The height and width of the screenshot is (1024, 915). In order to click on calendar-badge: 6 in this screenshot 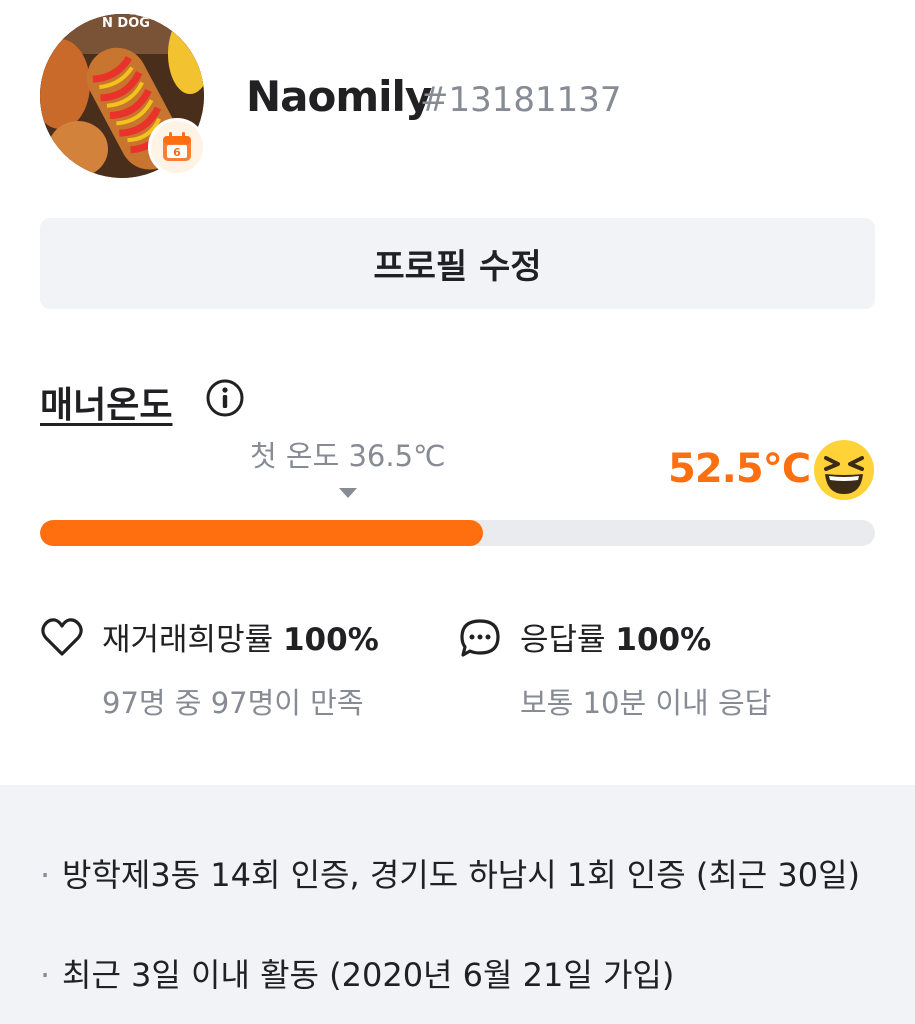, I will do `click(177, 147)`.